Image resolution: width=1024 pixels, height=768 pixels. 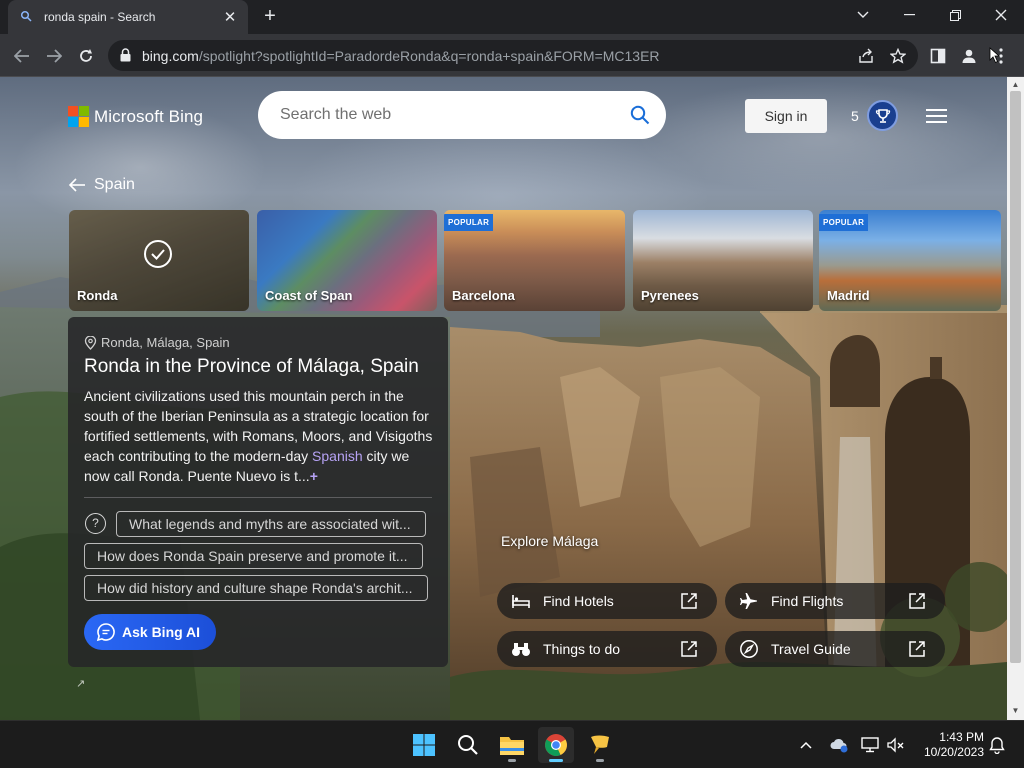 I want to click on search-input: Search the web, so click(x=335, y=115).